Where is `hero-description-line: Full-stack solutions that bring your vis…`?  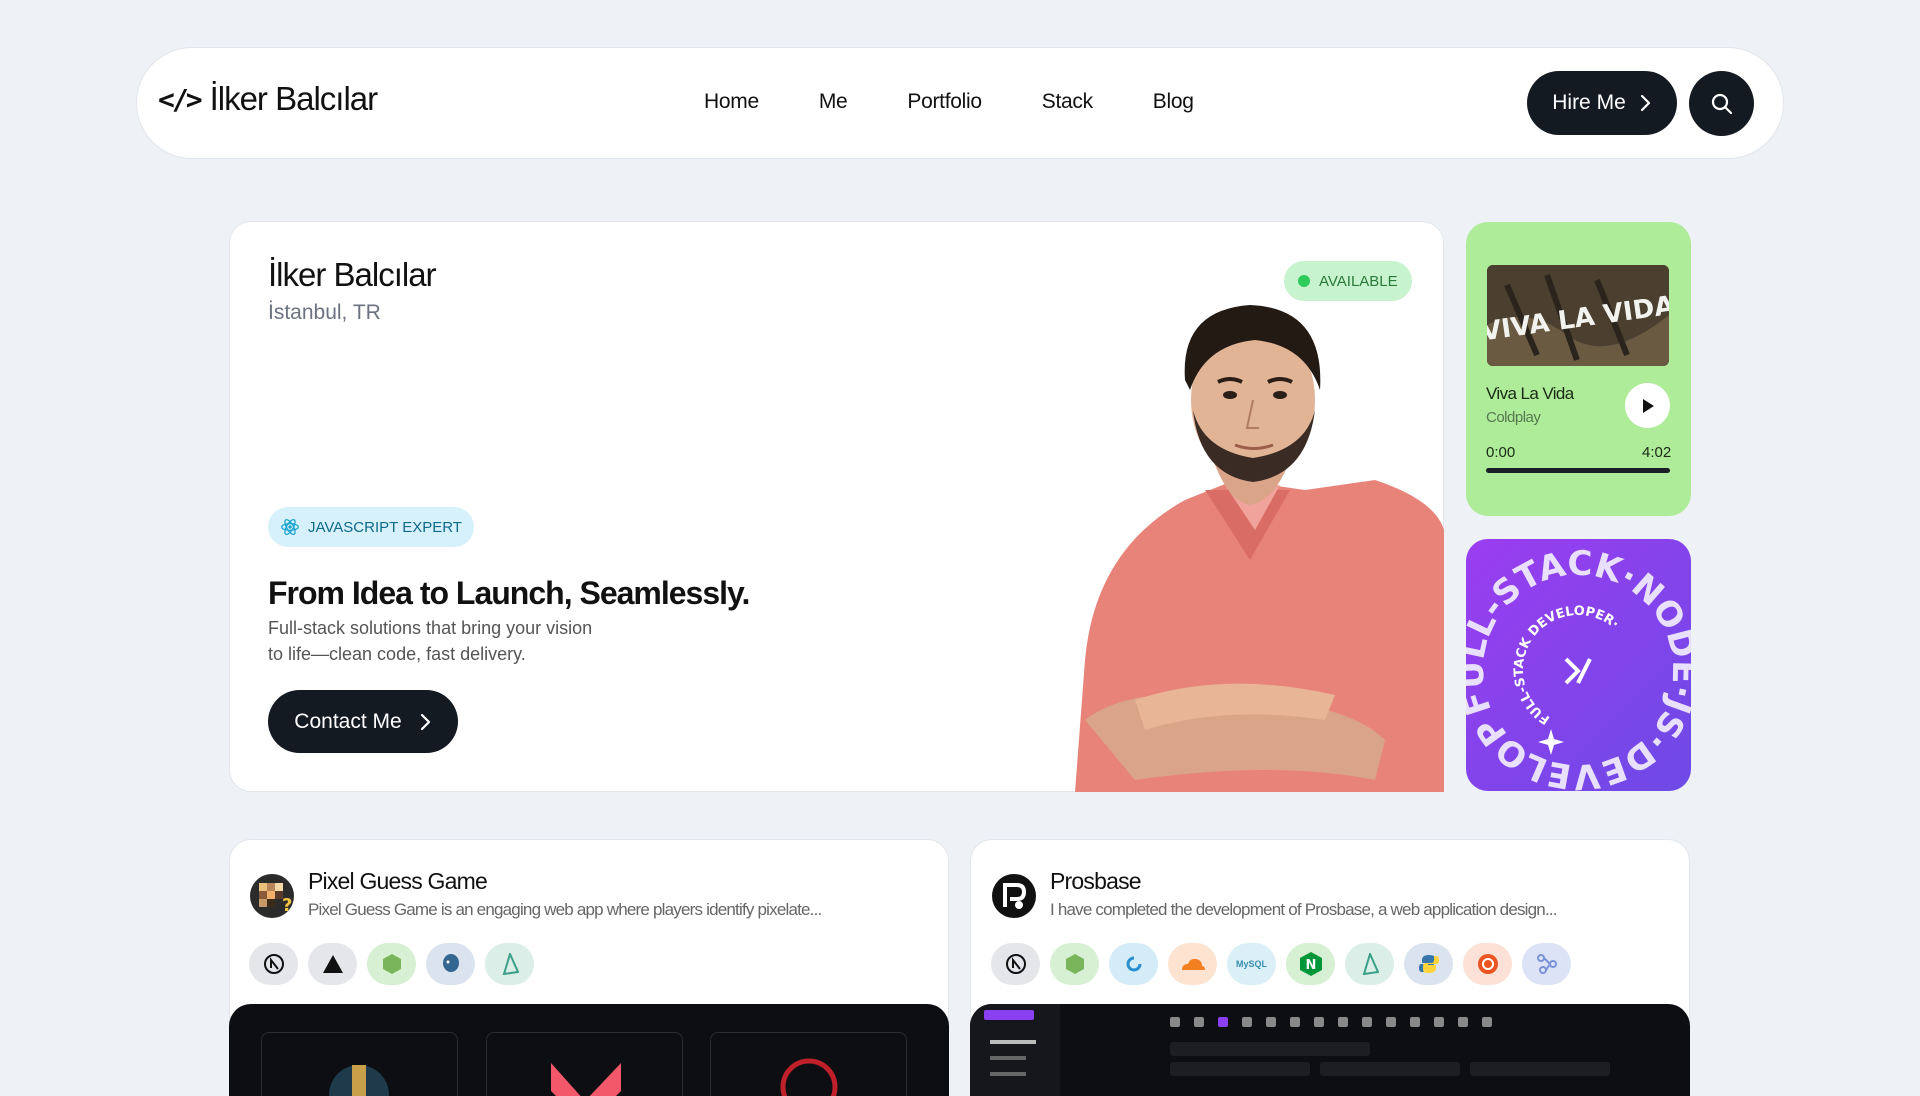 hero-description-line: Full-stack solutions that bring your vis… is located at coordinates (430, 628).